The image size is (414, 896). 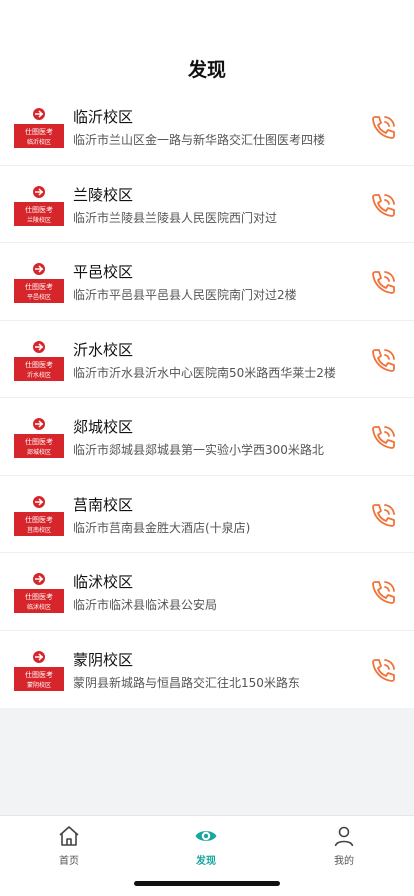 I want to click on campus-row: 仕图医考 蒙阴校区 蒙阴校区 蒙阴县新城路与恒昌路交汇往北150米路东, so click(x=207, y=670).